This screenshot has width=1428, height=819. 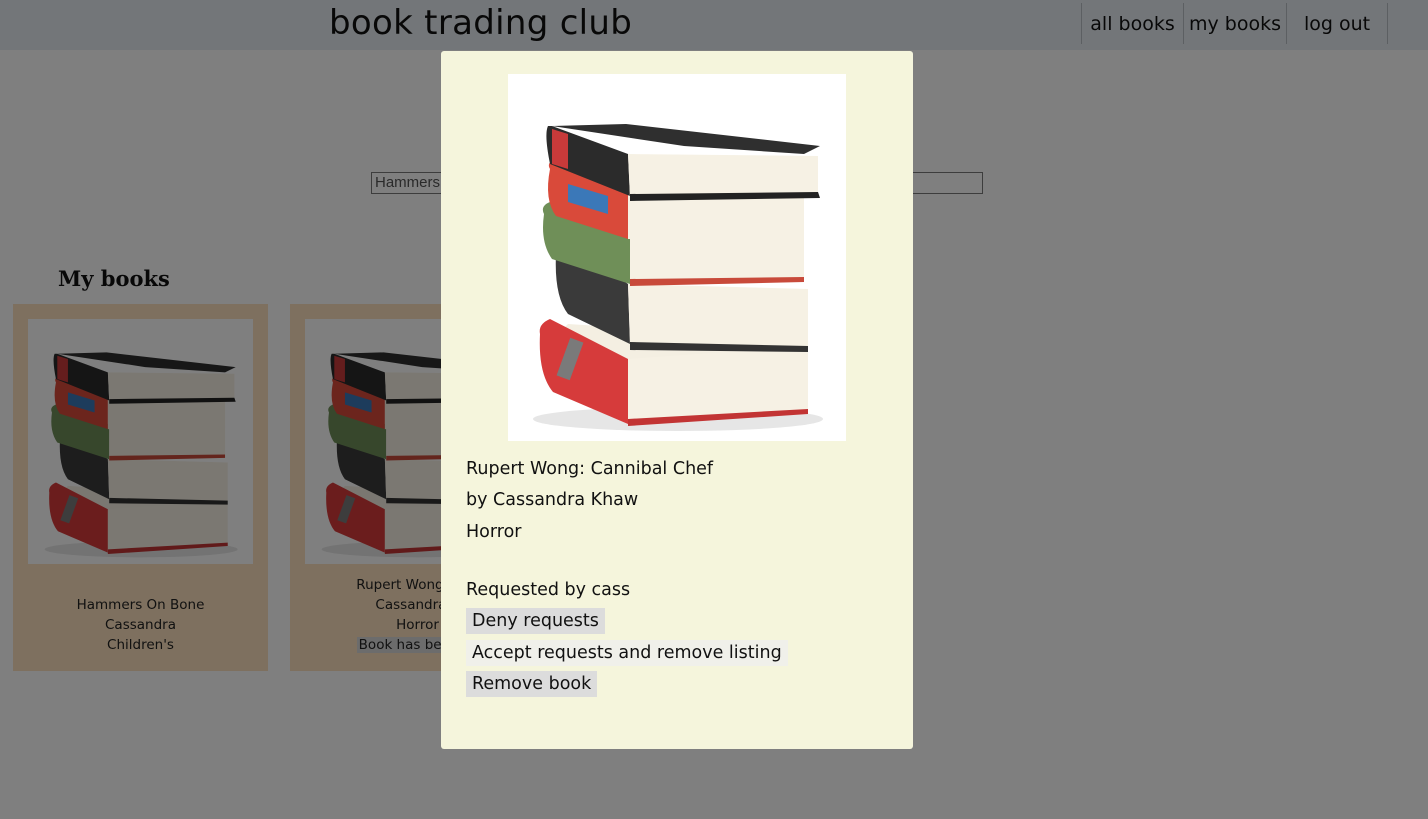 What do you see at coordinates (494, 532) in the screenshot?
I see `modal-book-genre: Horror` at bounding box center [494, 532].